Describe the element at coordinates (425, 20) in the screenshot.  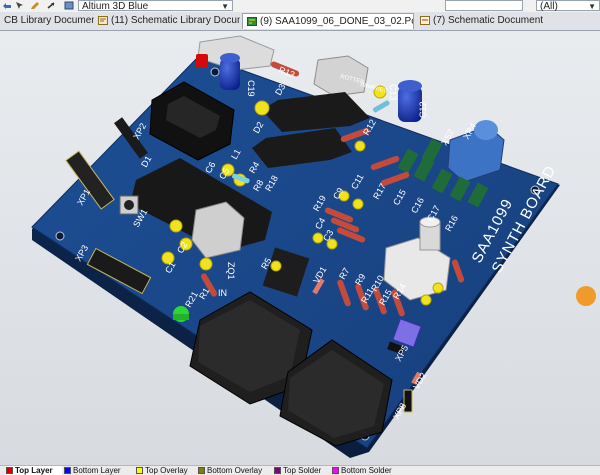
I see `schdoc-icon` at that location.